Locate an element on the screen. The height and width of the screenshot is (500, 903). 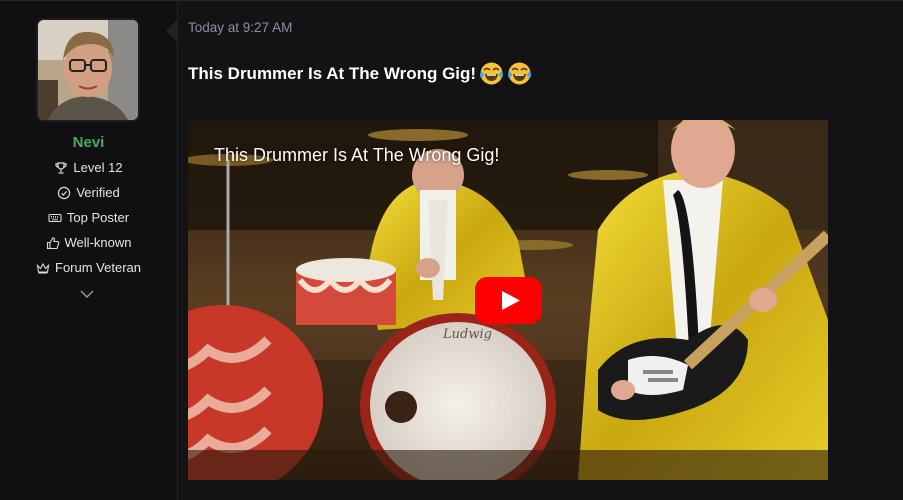
post-title: This Drummer Is At The Wrong Gig! is located at coordinates (360, 73).